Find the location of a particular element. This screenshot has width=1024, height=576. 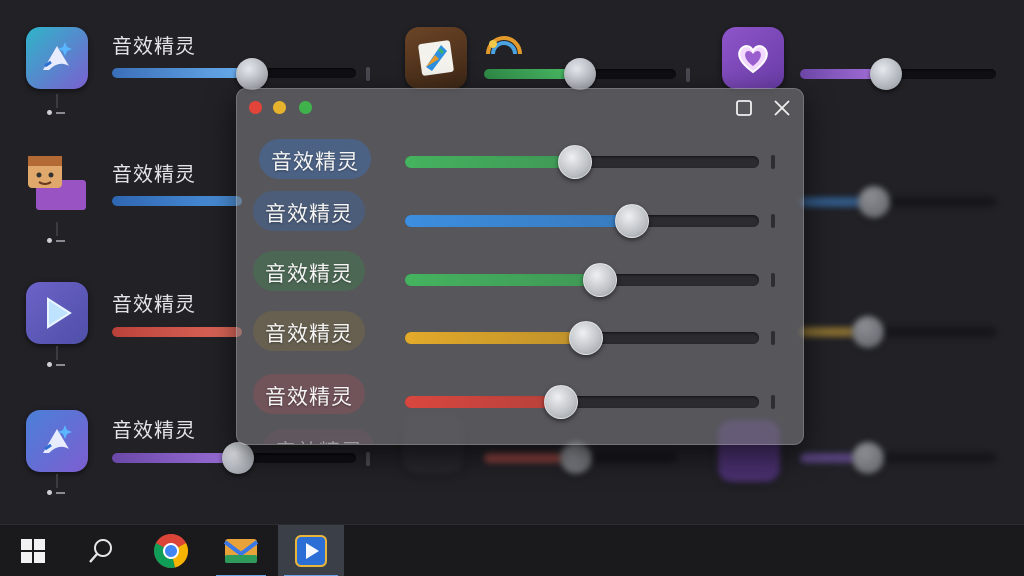

media-player-taskbar-button is located at coordinates (311, 550).